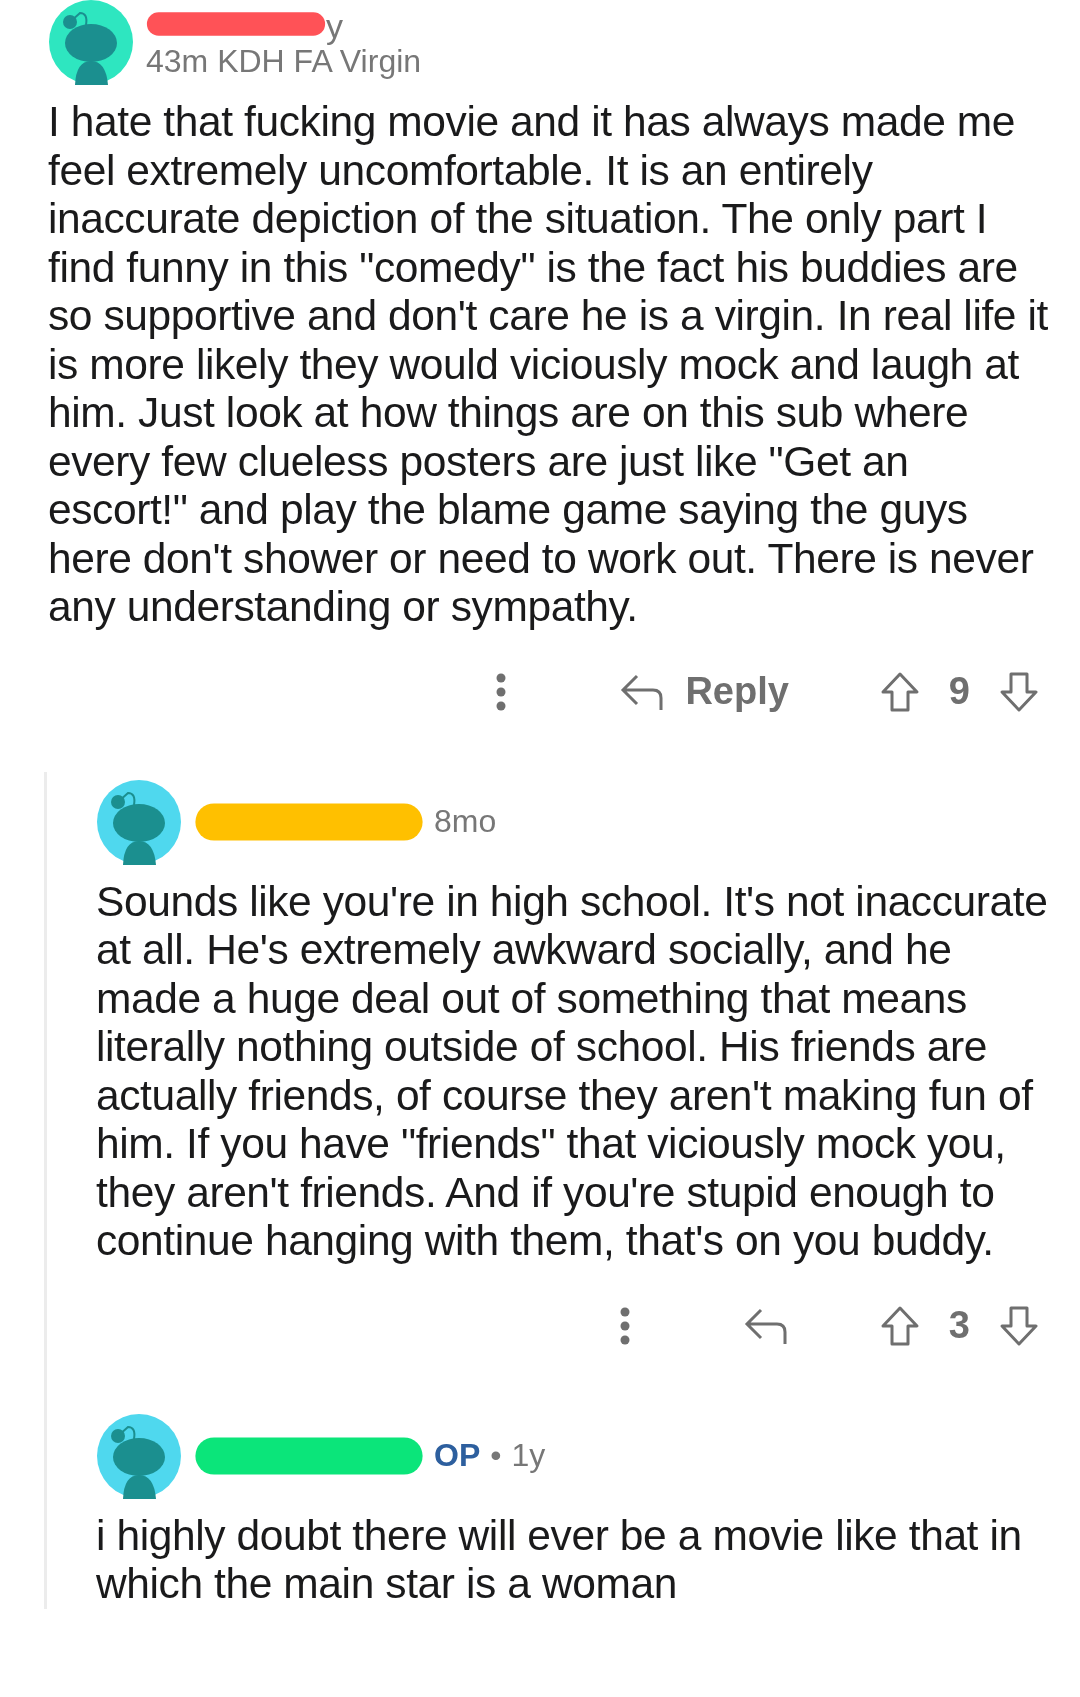  What do you see at coordinates (457, 1455) in the screenshot?
I see `op-tag: OP` at bounding box center [457, 1455].